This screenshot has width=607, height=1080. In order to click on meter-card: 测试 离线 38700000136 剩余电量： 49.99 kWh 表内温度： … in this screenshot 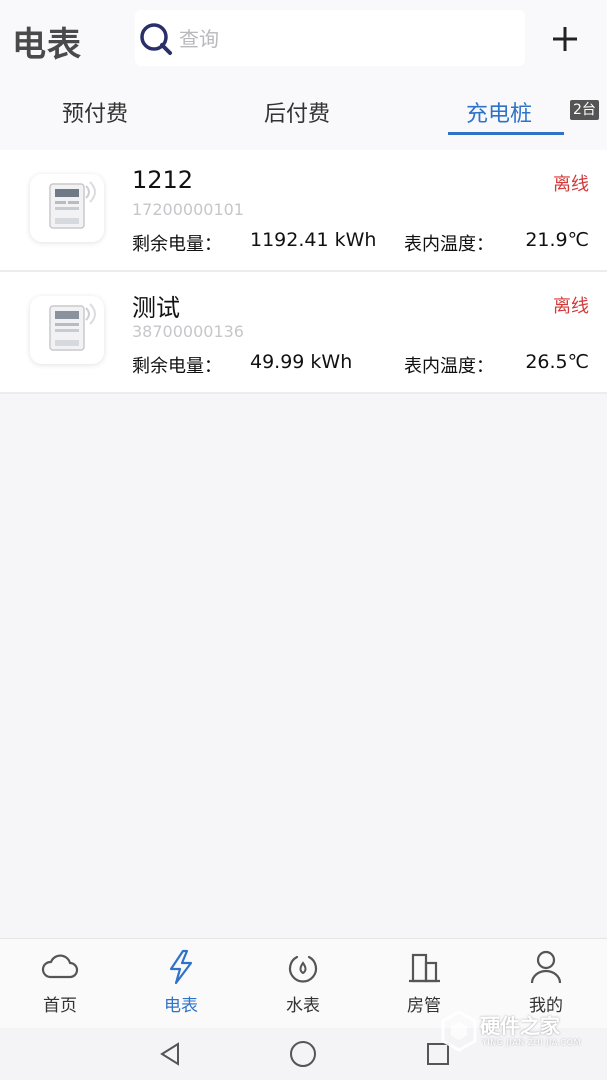, I will do `click(303, 333)`.